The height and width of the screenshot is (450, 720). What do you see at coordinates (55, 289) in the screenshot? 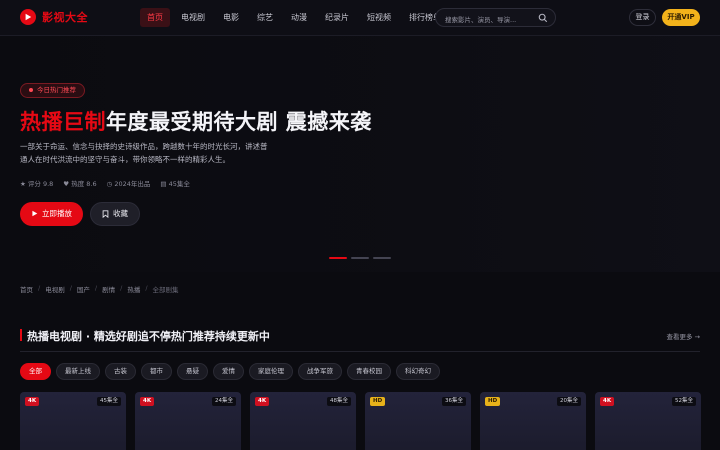
I see `breadcrumb-link: 电视剧` at bounding box center [55, 289].